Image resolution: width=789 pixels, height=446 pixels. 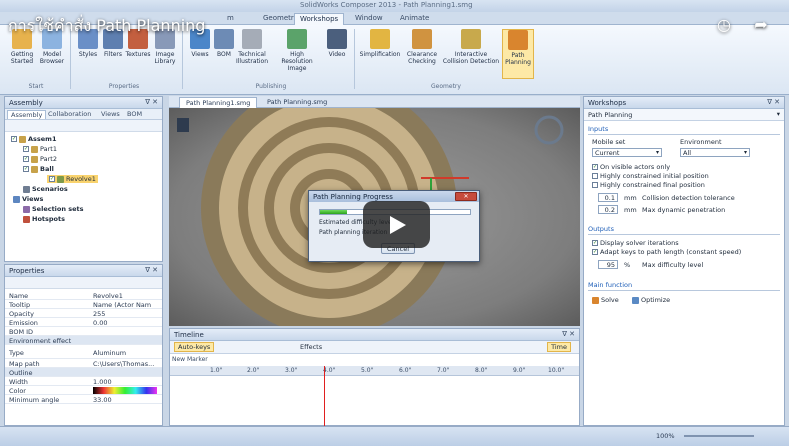 What do you see at coordinates (422, 47) in the screenshot?
I see `clearance-checking-button: Clearance Checking` at bounding box center [422, 47].